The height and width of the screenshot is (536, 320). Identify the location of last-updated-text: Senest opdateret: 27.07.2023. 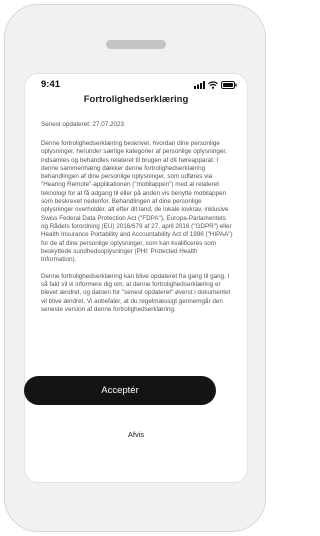
(82, 124).